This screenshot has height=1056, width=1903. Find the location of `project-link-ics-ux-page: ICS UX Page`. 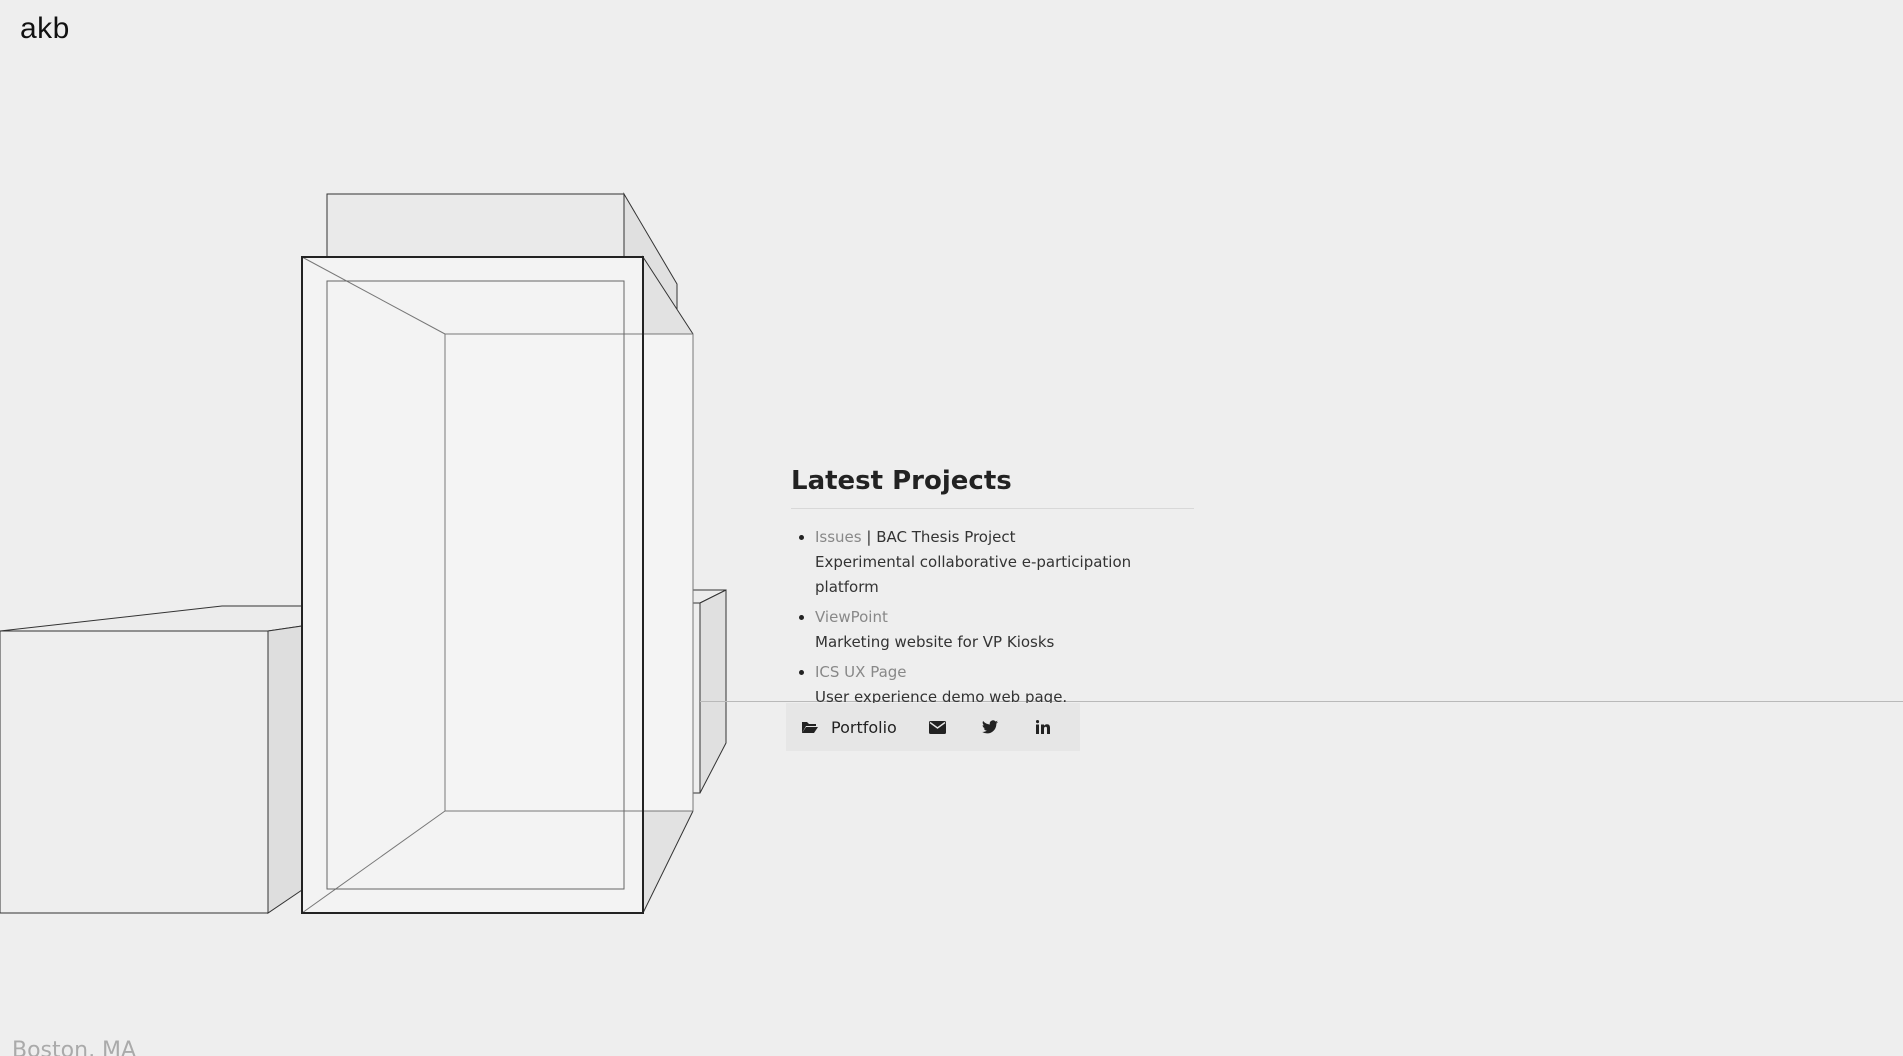

project-link-ics-ux-page: ICS UX Page is located at coordinates (861, 672).